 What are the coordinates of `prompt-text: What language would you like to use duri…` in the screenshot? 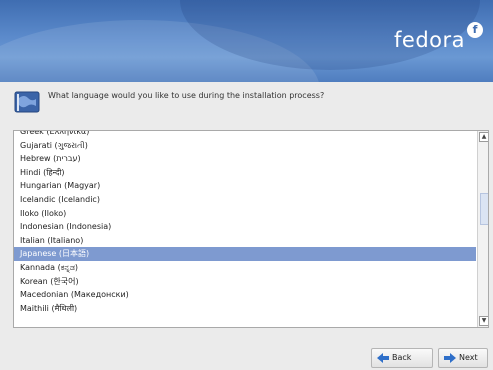 It's located at (186, 95).